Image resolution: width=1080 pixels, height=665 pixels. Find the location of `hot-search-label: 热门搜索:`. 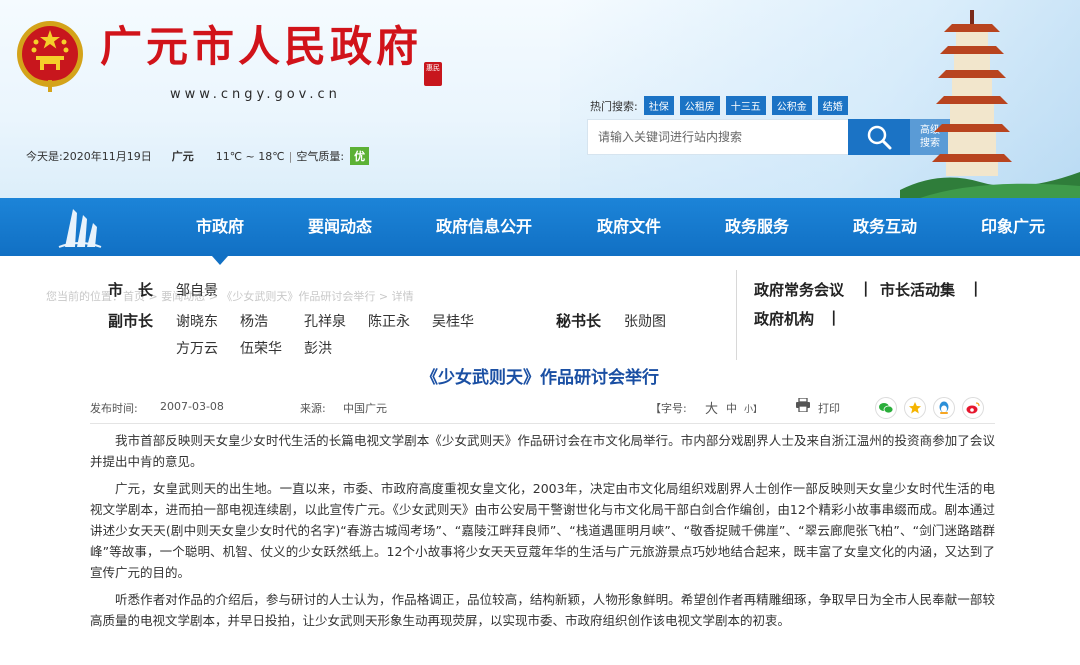

hot-search-label: 热门搜索: is located at coordinates (614, 106).